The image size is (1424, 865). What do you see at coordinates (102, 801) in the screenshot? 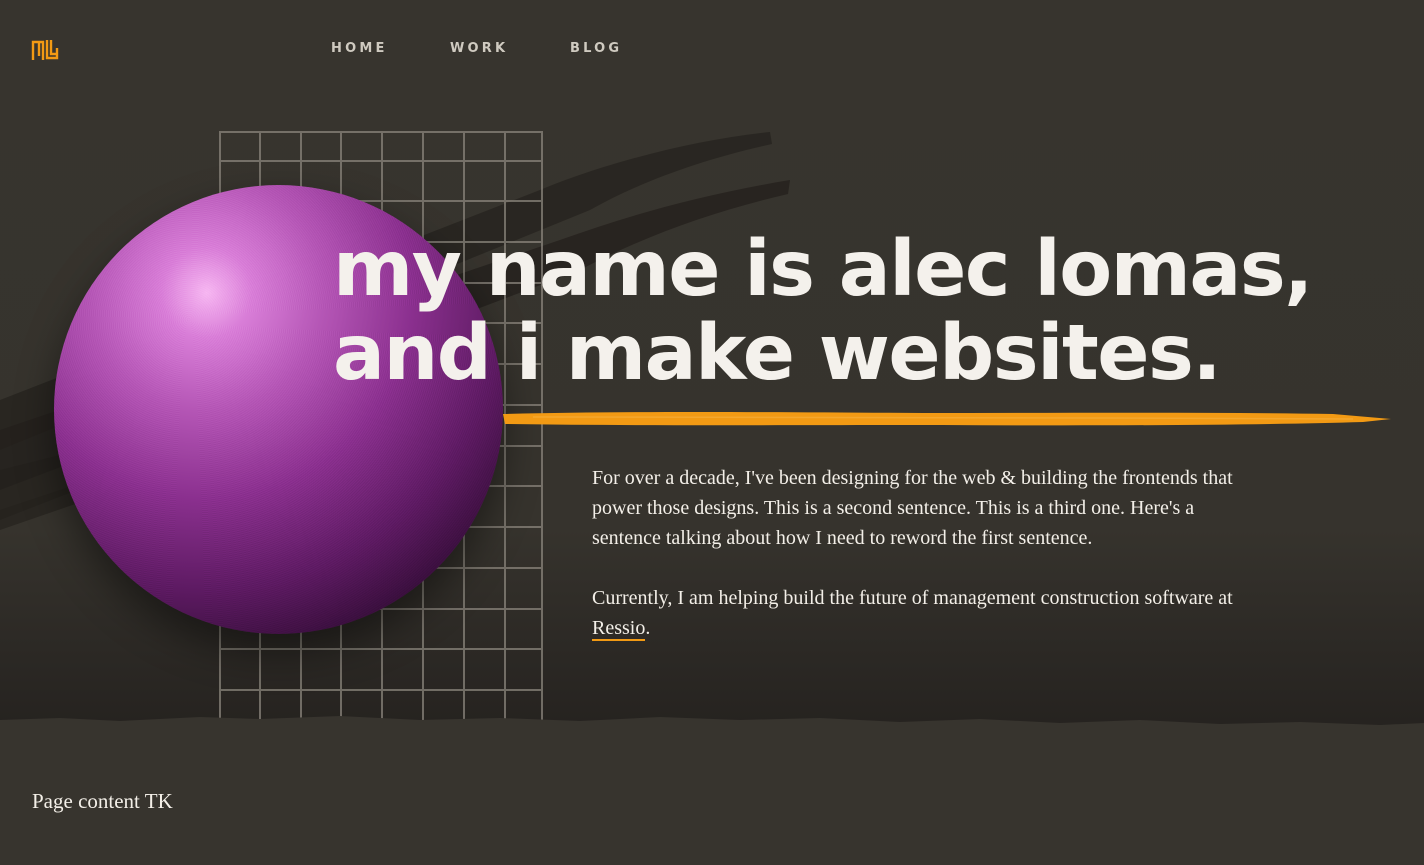
I see `page-content-placeholder: Page content TK` at bounding box center [102, 801].